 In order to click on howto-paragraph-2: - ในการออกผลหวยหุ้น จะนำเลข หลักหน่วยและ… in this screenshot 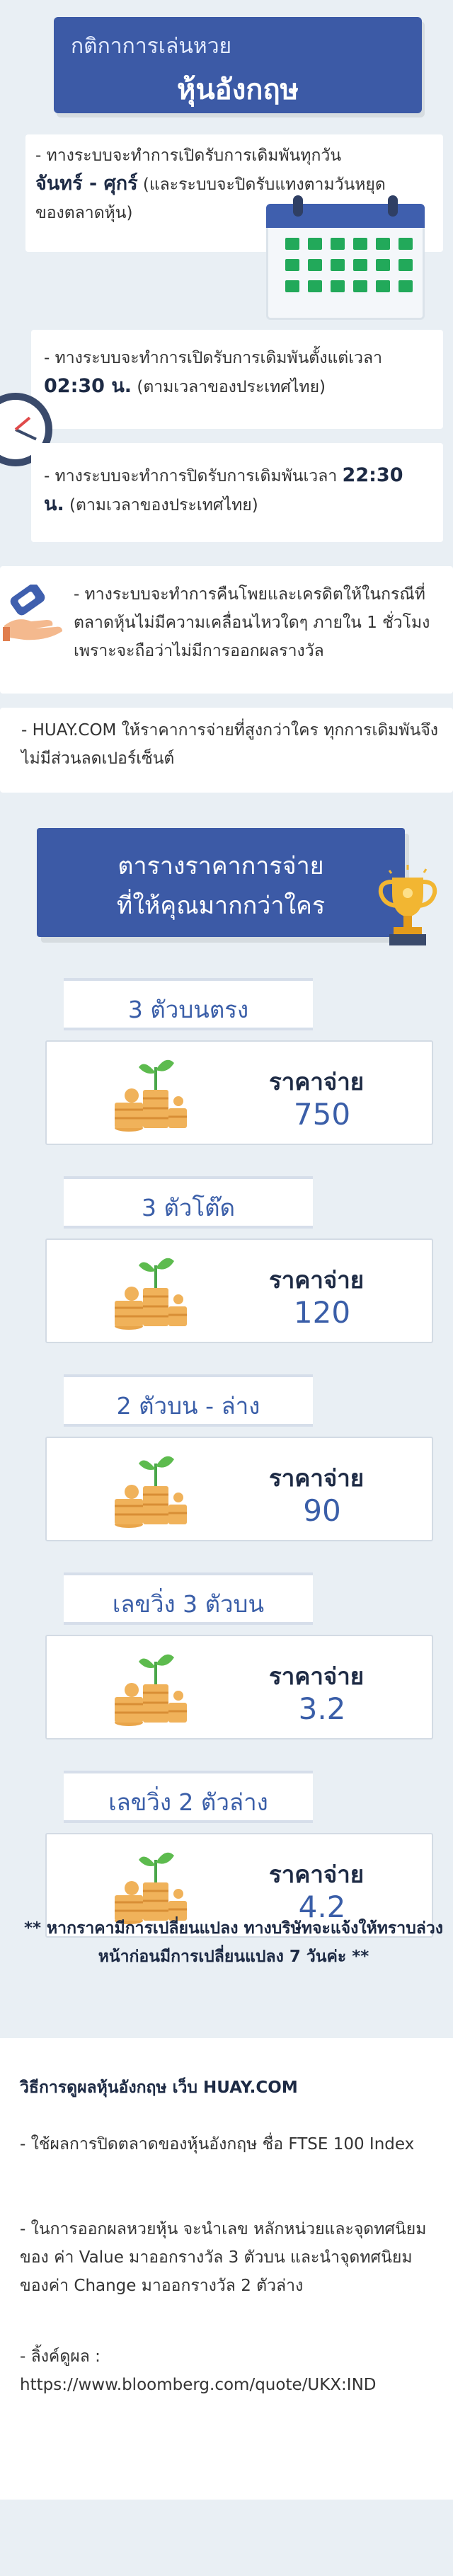, I will do `click(223, 2257)`.